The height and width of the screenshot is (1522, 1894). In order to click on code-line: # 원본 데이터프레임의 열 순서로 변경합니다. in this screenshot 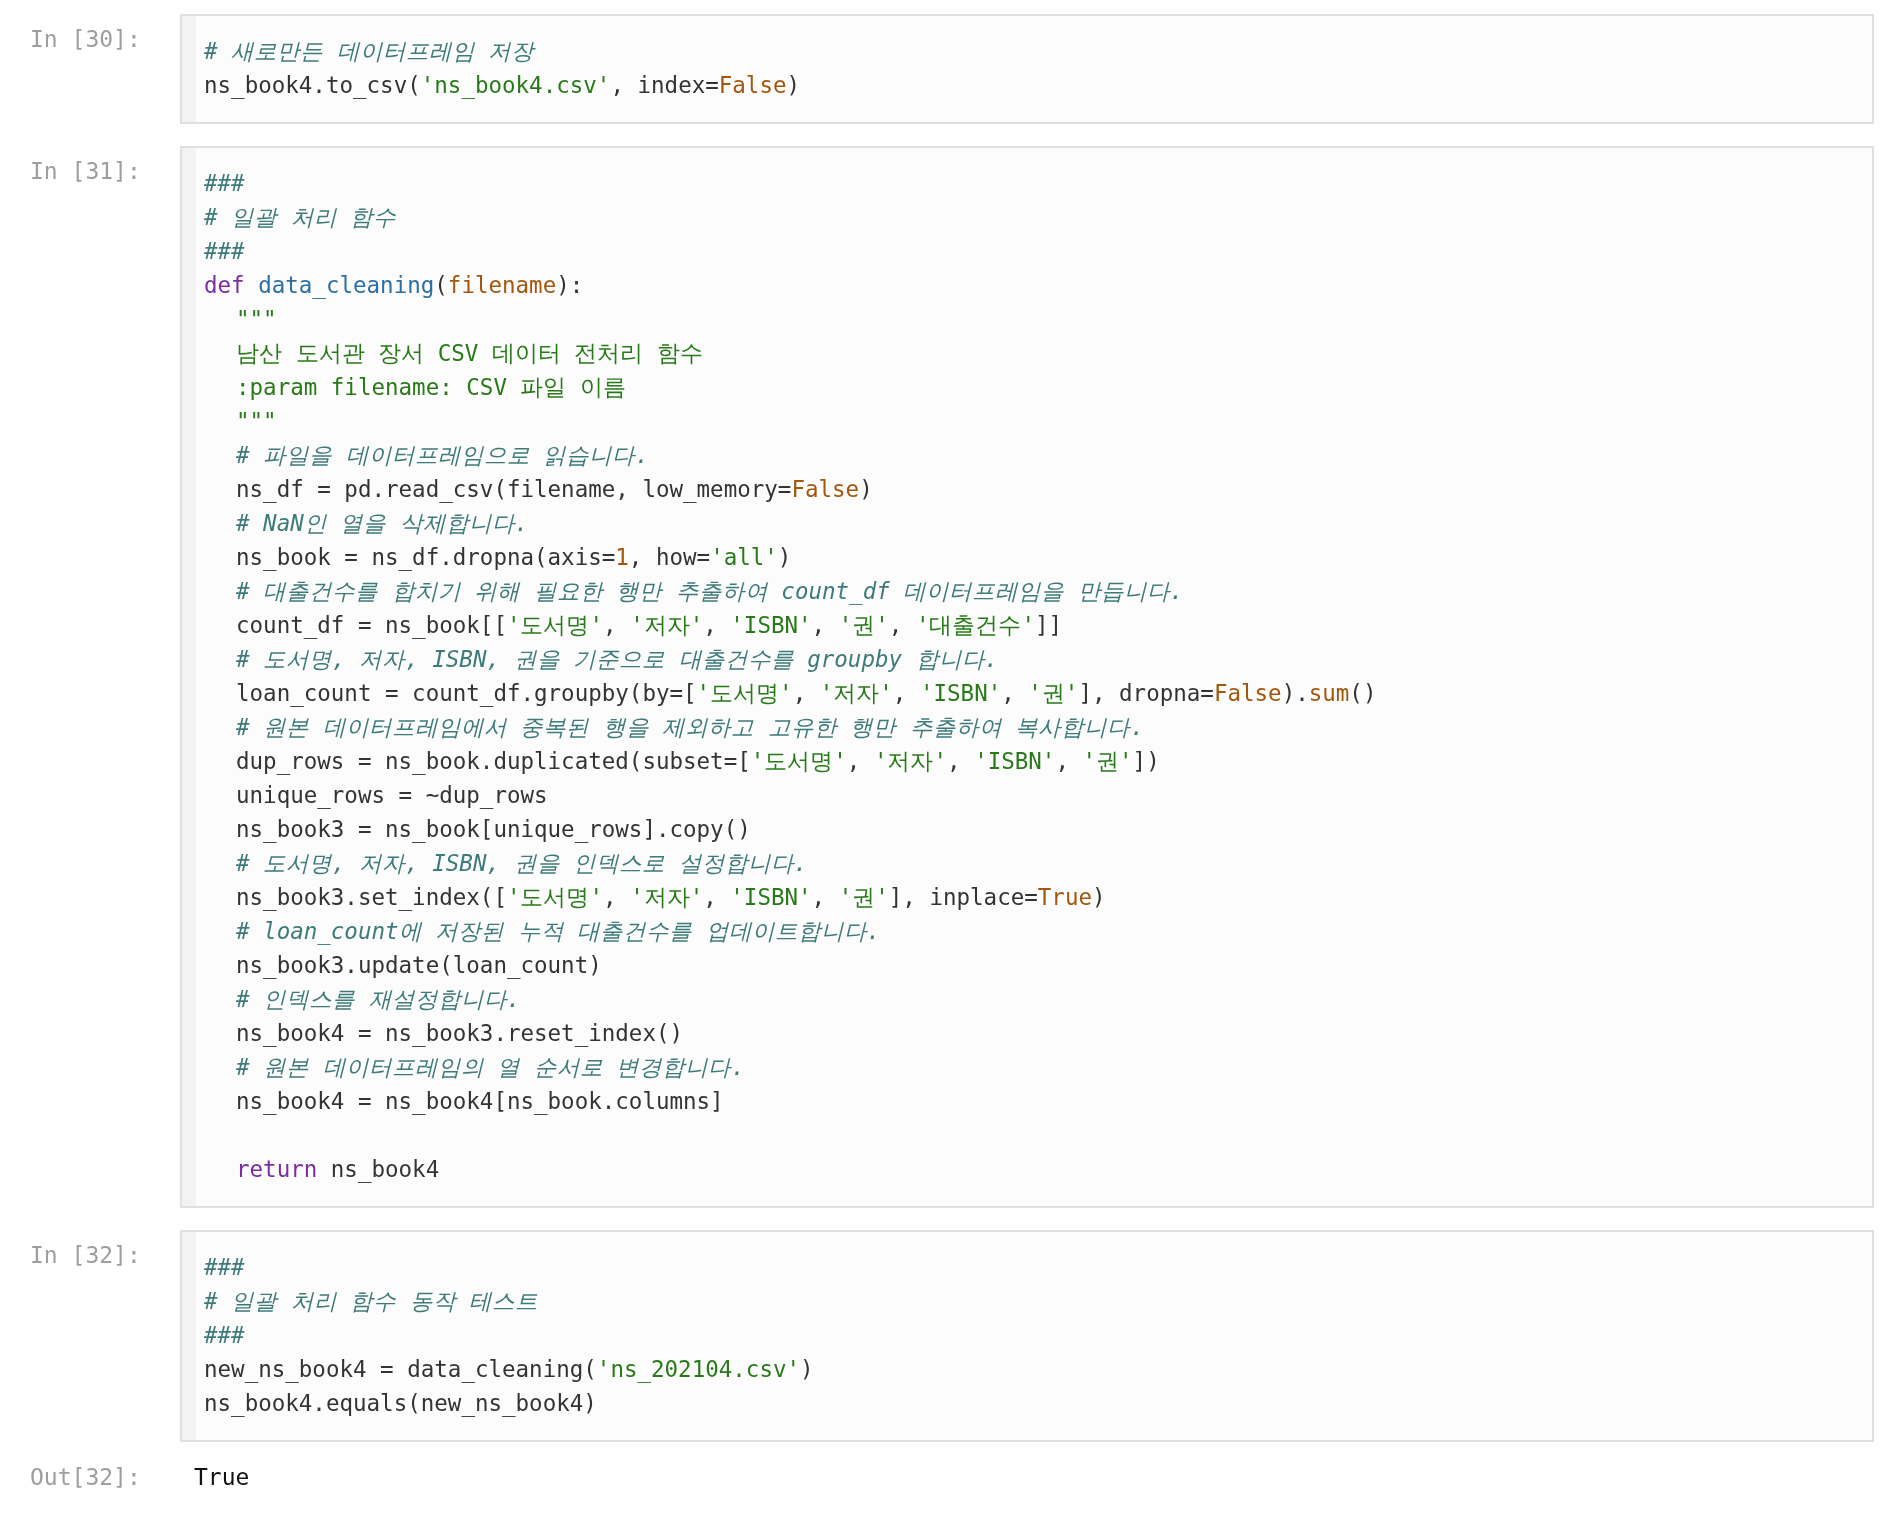, I will do `click(490, 1067)`.